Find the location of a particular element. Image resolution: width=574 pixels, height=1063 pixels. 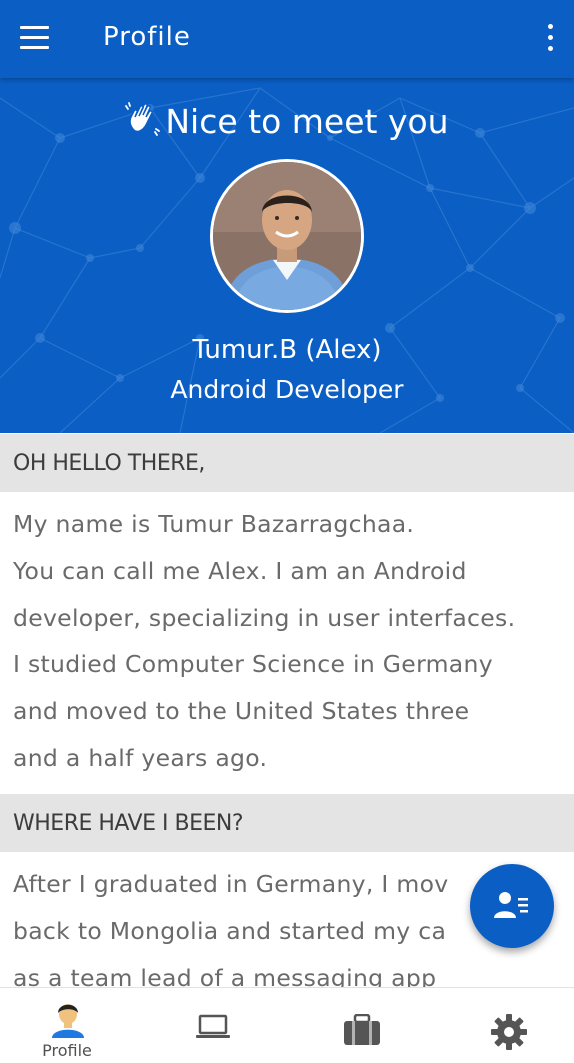

body-line: and moved to the United States three is located at coordinates (241, 711).